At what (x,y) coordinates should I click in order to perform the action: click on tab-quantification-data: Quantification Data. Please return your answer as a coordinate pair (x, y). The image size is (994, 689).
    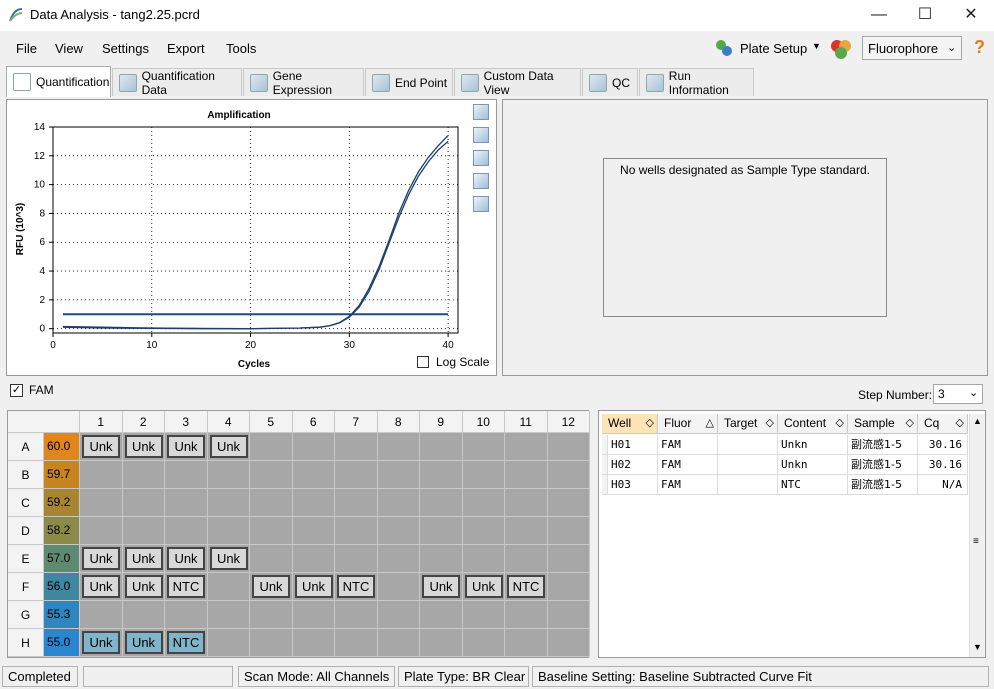
    Looking at the image, I should click on (177, 82).